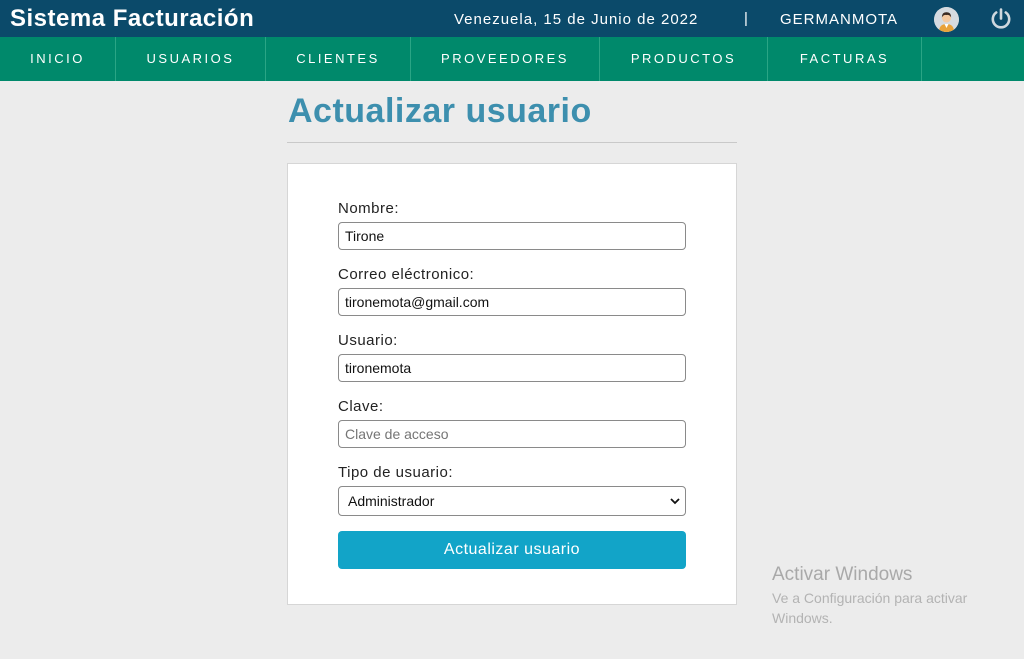  Describe the element at coordinates (839, 19) in the screenshot. I see `current-username: GERMANMOTA` at that location.